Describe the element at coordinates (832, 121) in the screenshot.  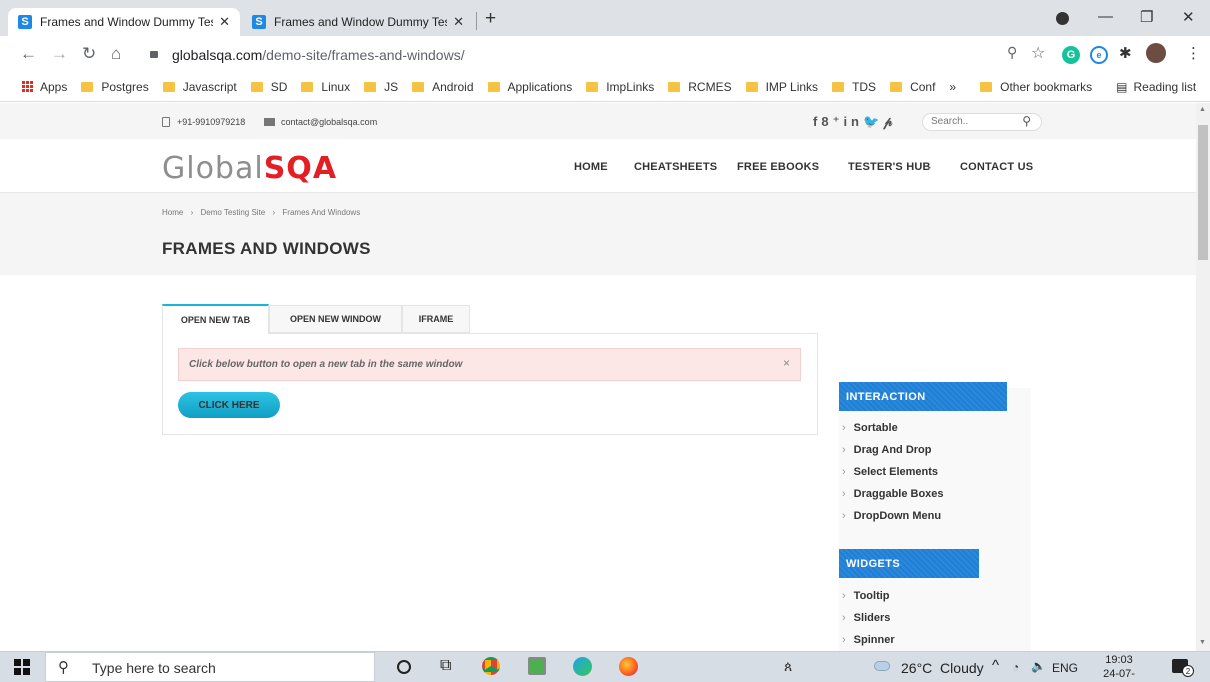
I see `google-plus-icon: 8⁺` at that location.